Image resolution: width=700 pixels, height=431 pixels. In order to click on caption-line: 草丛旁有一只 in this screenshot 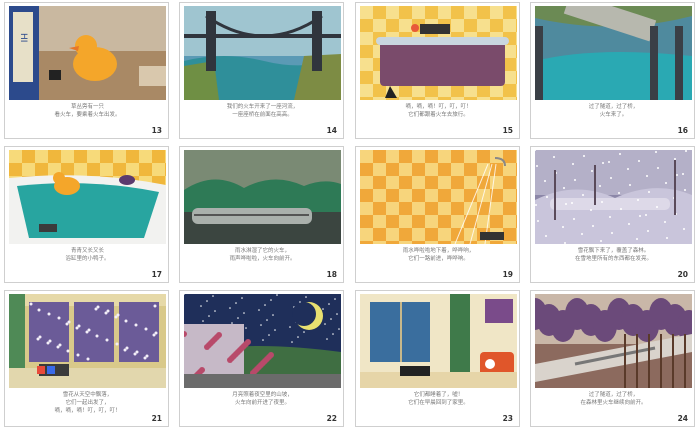, I will do `click(87, 107)`.